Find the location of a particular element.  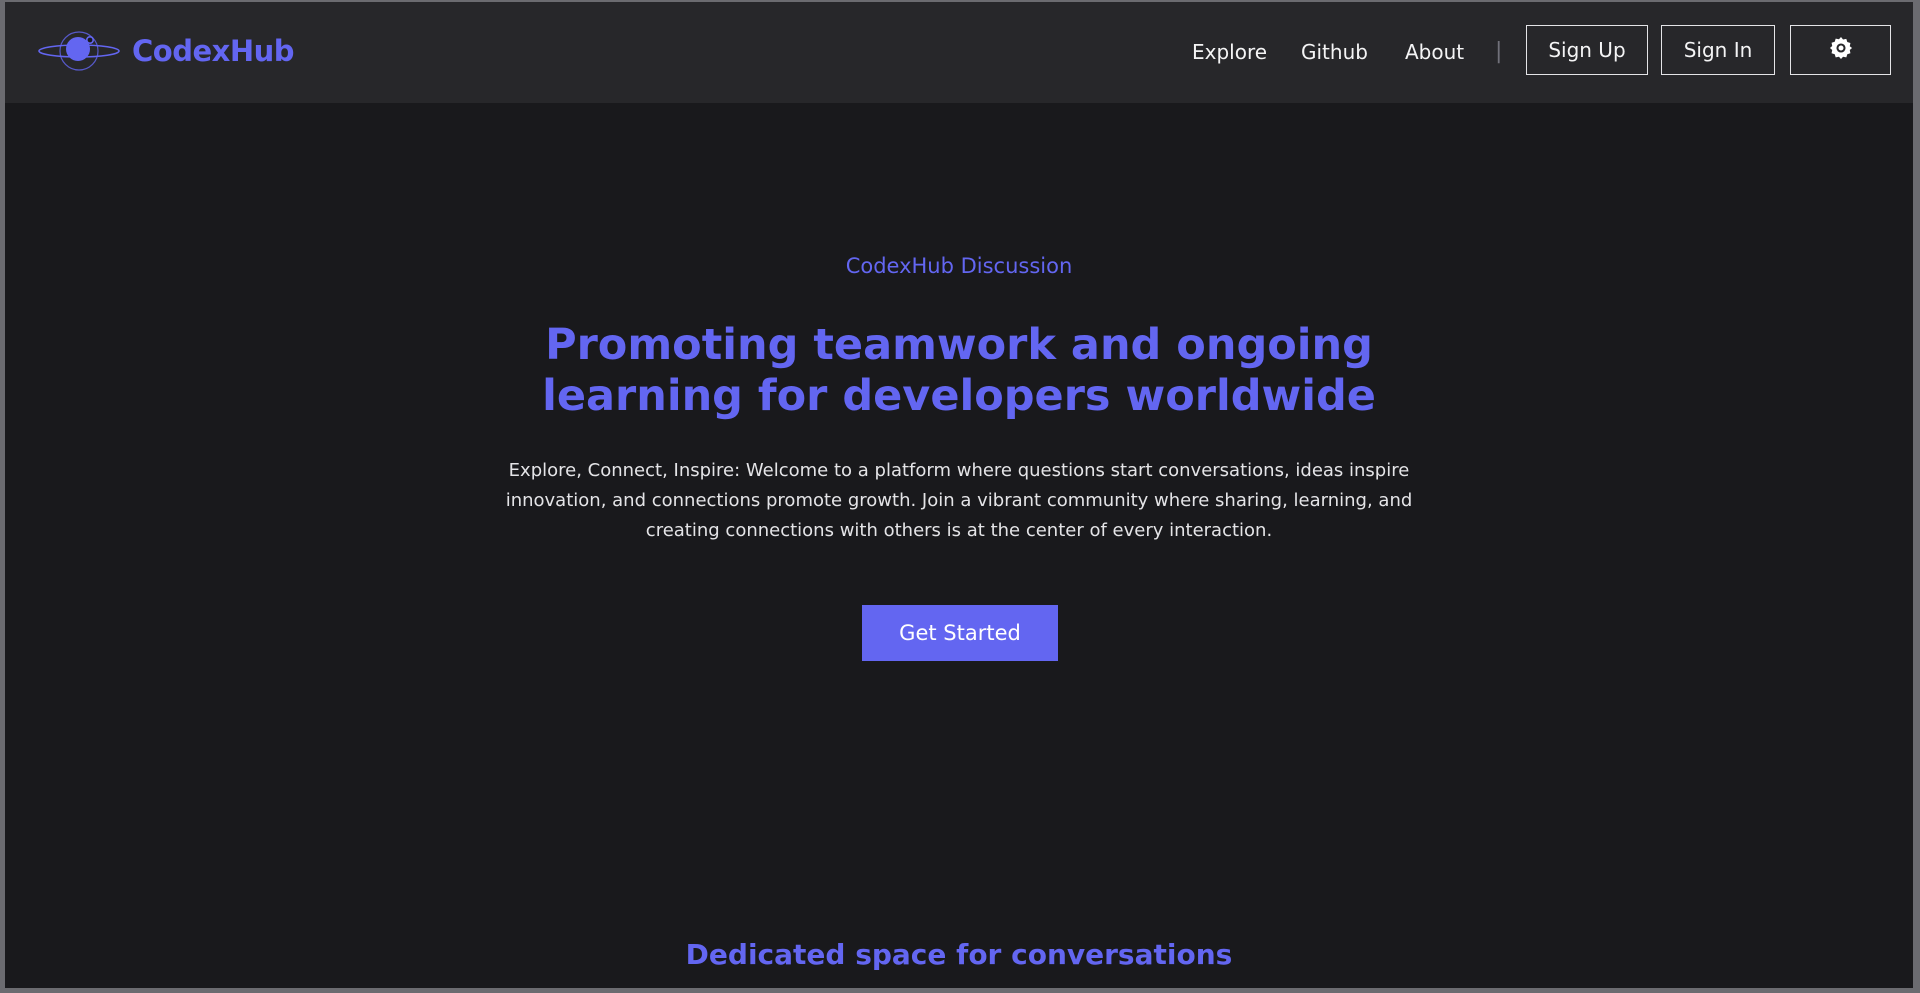

sign-in-button: Sign In is located at coordinates (1718, 50).